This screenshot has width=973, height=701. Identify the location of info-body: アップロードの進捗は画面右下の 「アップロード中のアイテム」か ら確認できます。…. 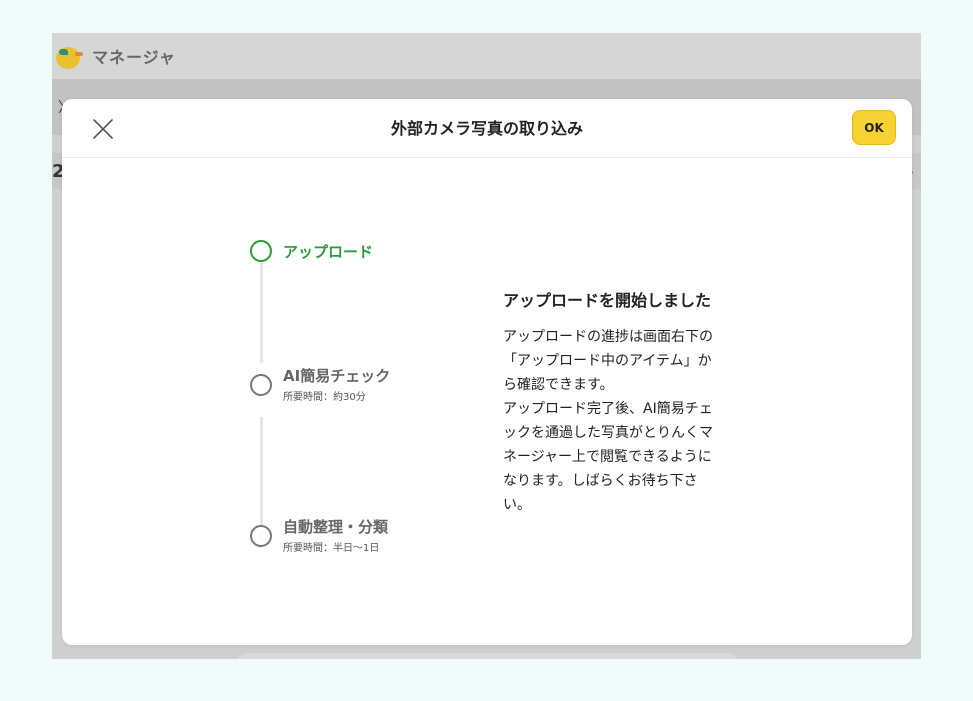
(608, 421).